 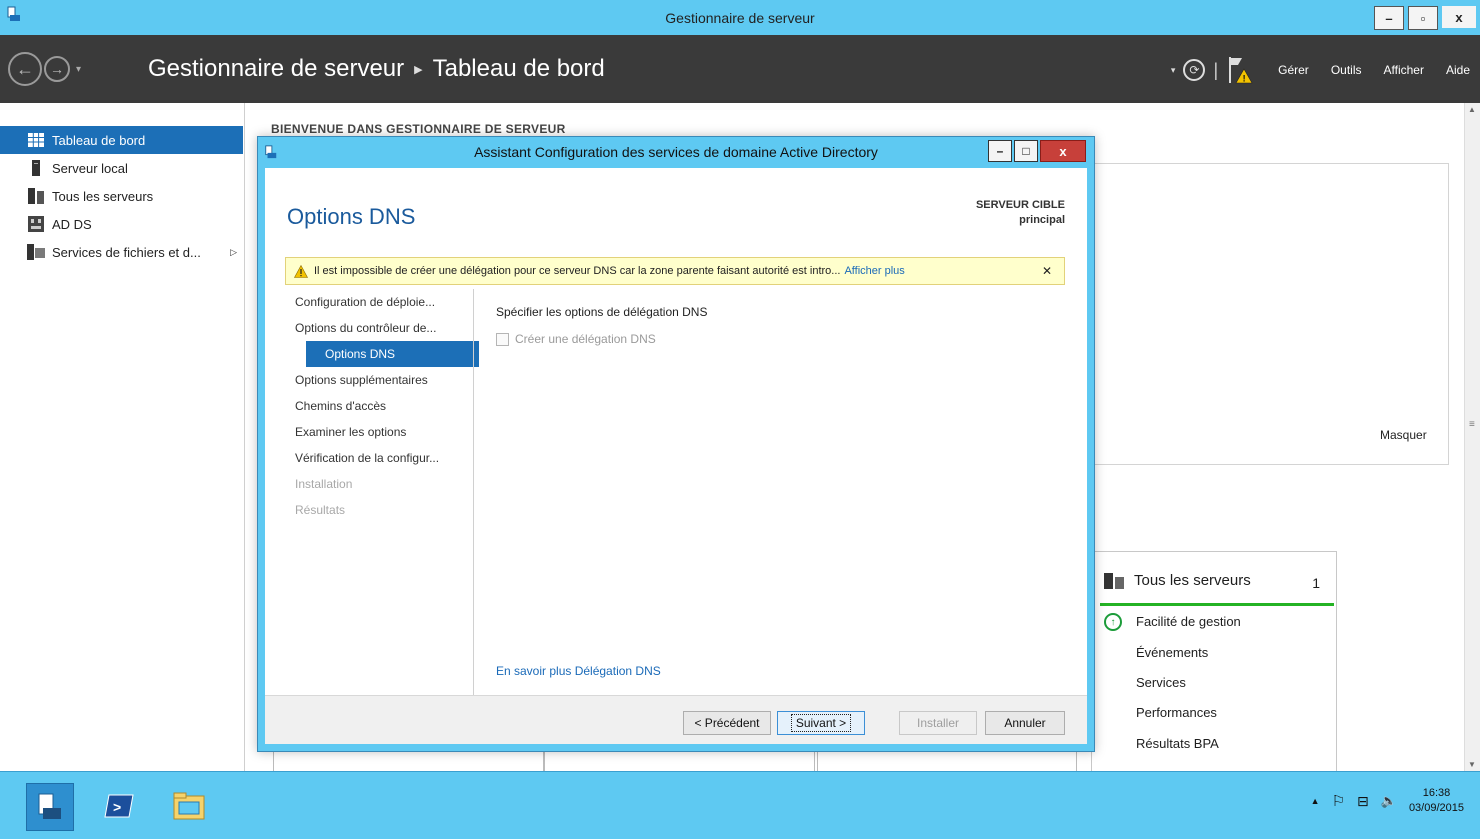 What do you see at coordinates (384, 380) in the screenshot?
I see `wizard-step: Options supplémentaires` at bounding box center [384, 380].